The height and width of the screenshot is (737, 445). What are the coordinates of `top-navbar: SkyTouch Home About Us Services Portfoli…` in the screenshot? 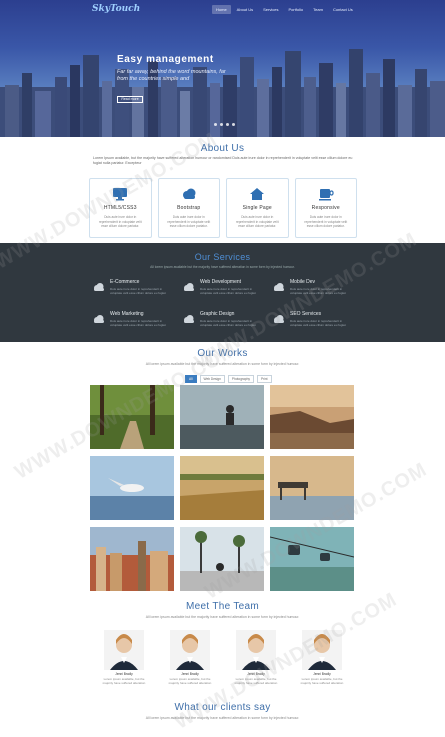 It's located at (222, 9).